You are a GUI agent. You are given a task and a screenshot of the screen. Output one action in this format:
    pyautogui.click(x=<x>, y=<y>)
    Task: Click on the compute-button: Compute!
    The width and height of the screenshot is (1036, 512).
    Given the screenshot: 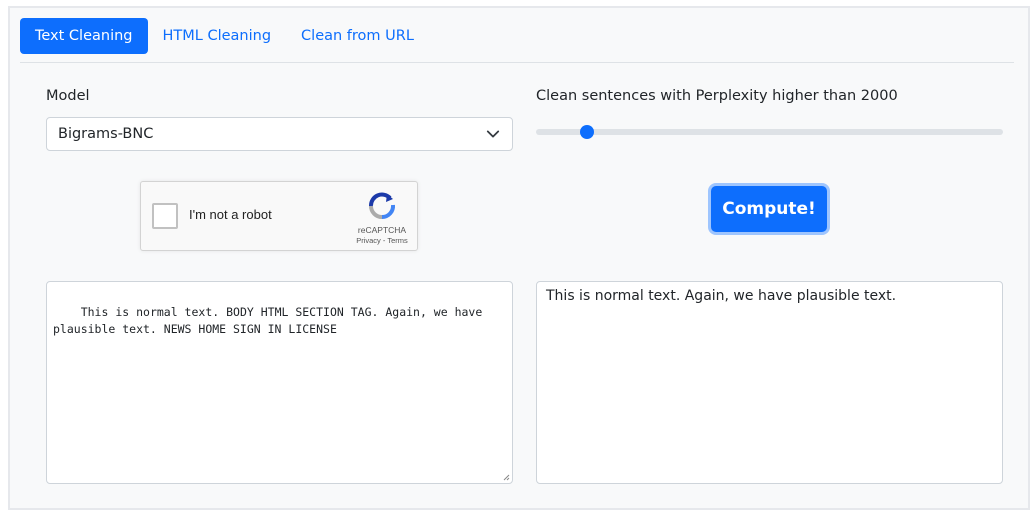 What is the action you would take?
    pyautogui.click(x=769, y=209)
    